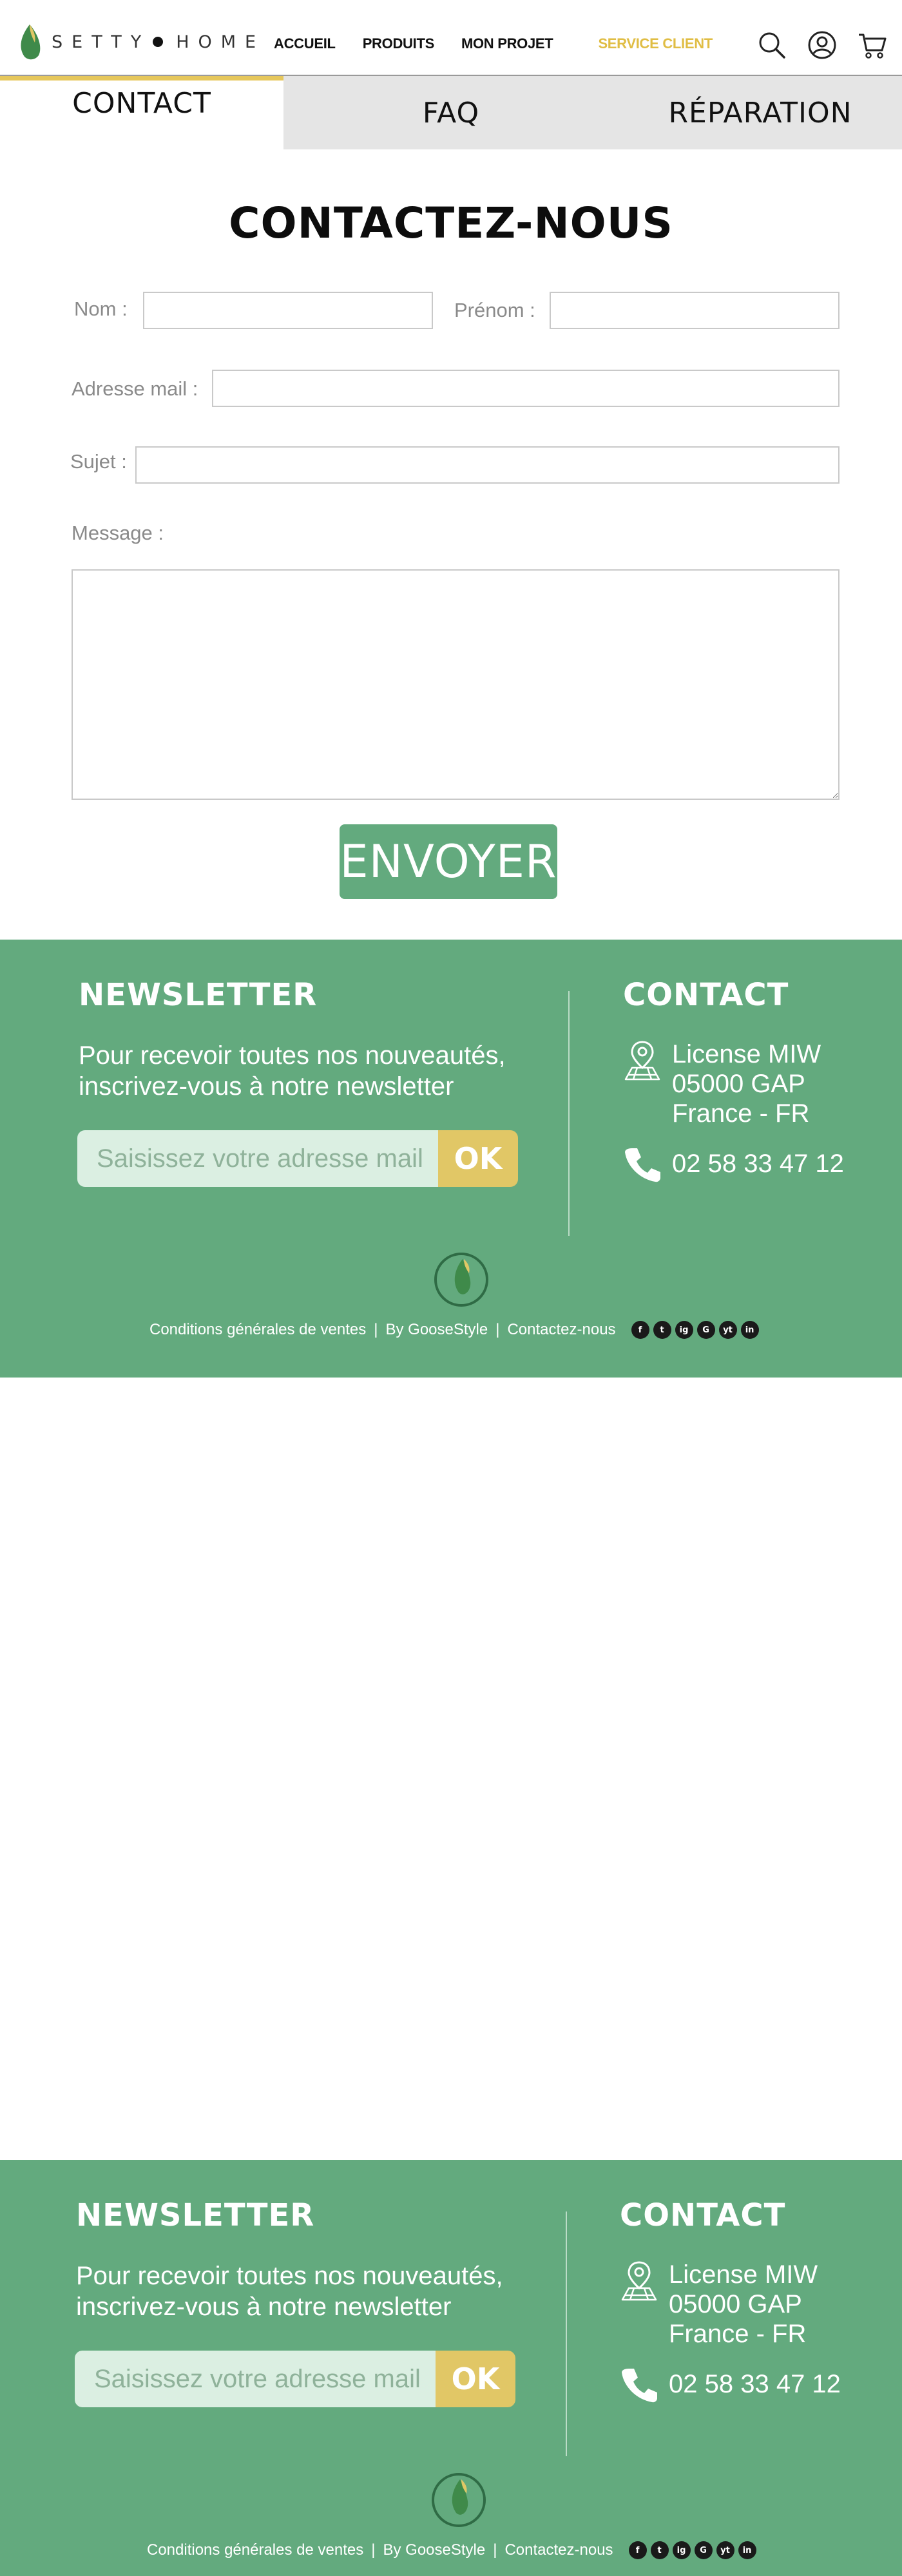 The height and width of the screenshot is (2576, 902). Describe the element at coordinates (135, 388) in the screenshot. I see `email-label: Adresse mail :` at that location.